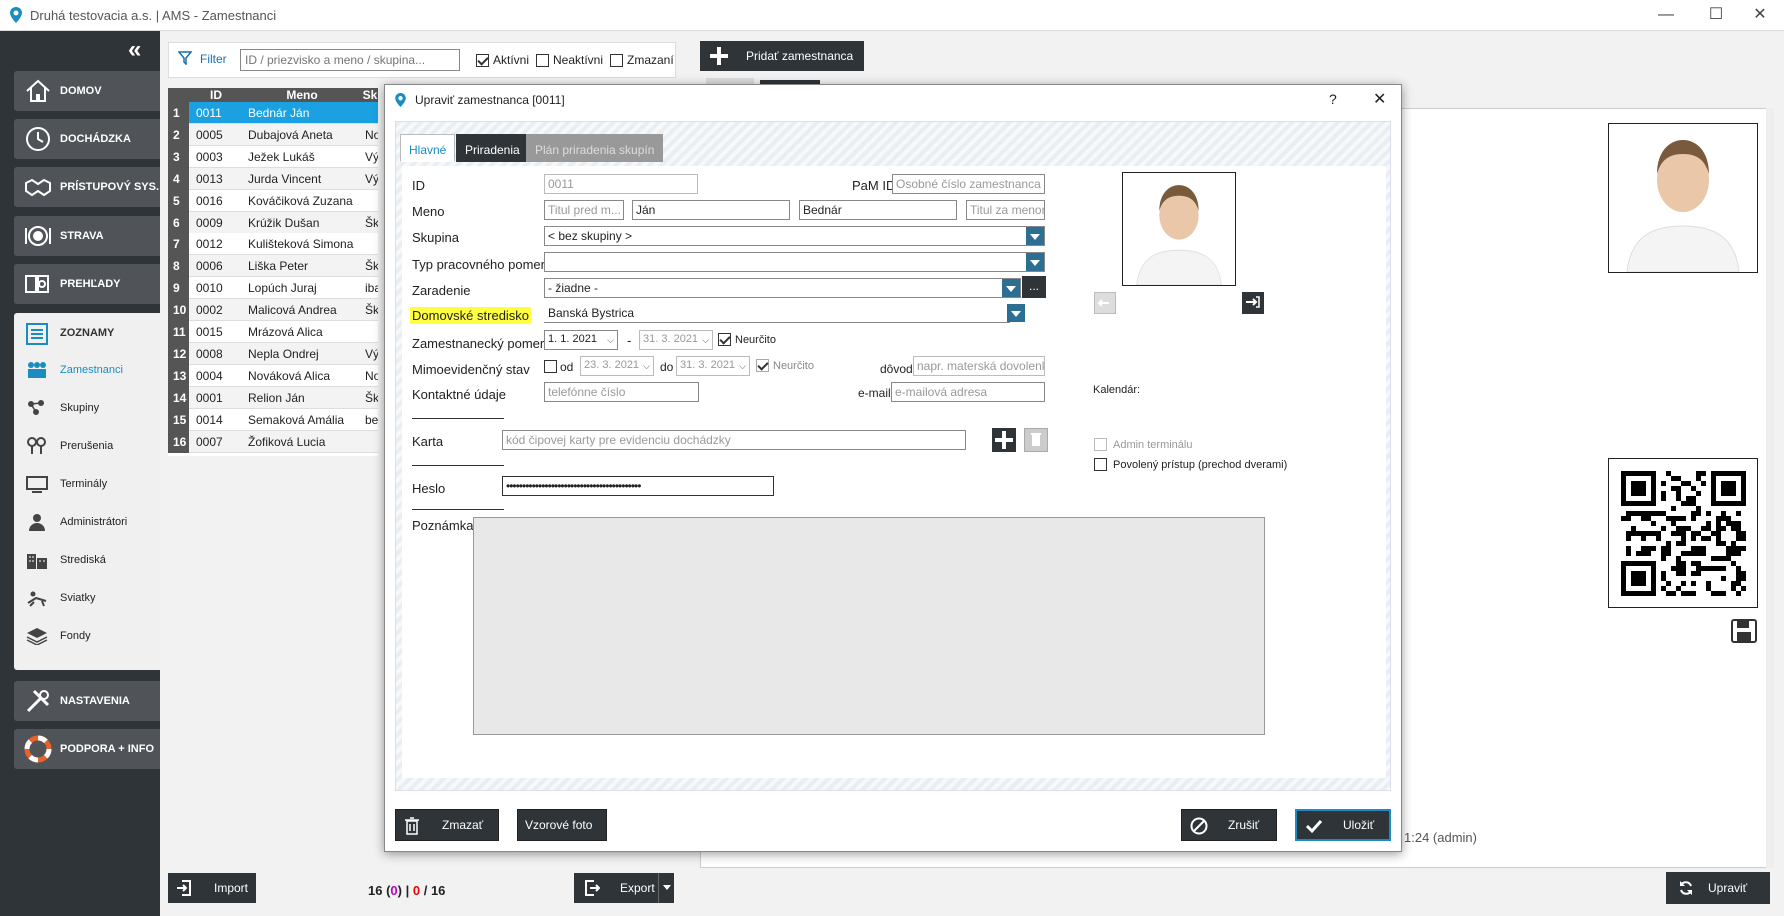 This screenshot has height=916, width=1784. Describe the element at coordinates (273, 375) in the screenshot. I see `table-row: 13 0004 Nováková Alica Nočná` at that location.